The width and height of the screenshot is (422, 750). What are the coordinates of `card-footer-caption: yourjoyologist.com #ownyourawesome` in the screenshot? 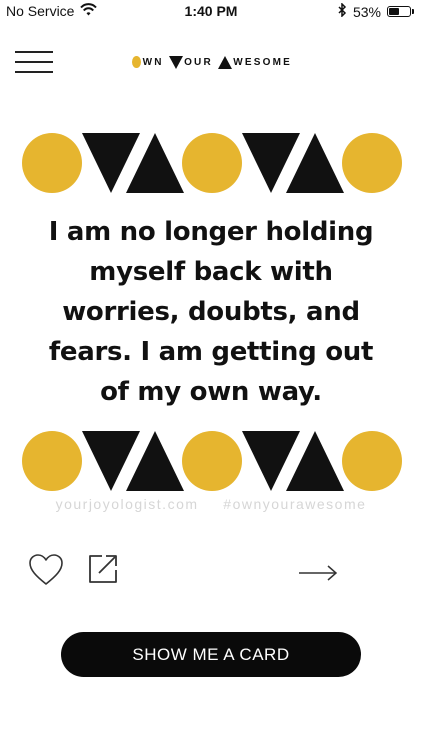 It's located at (211, 504).